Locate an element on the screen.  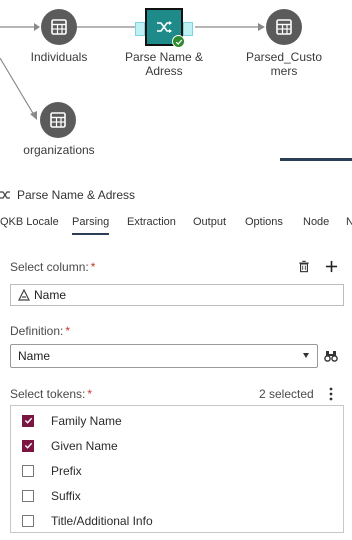
checkbox-given-name is located at coordinates (28, 445).